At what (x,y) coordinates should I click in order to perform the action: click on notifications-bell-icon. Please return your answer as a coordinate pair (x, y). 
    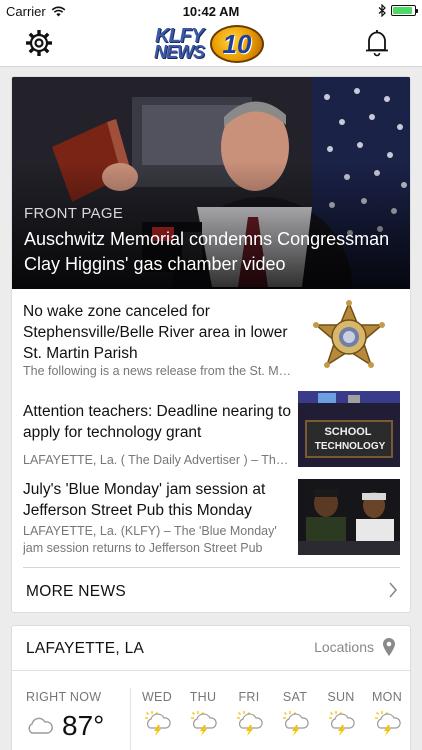
    Looking at the image, I should click on (377, 43).